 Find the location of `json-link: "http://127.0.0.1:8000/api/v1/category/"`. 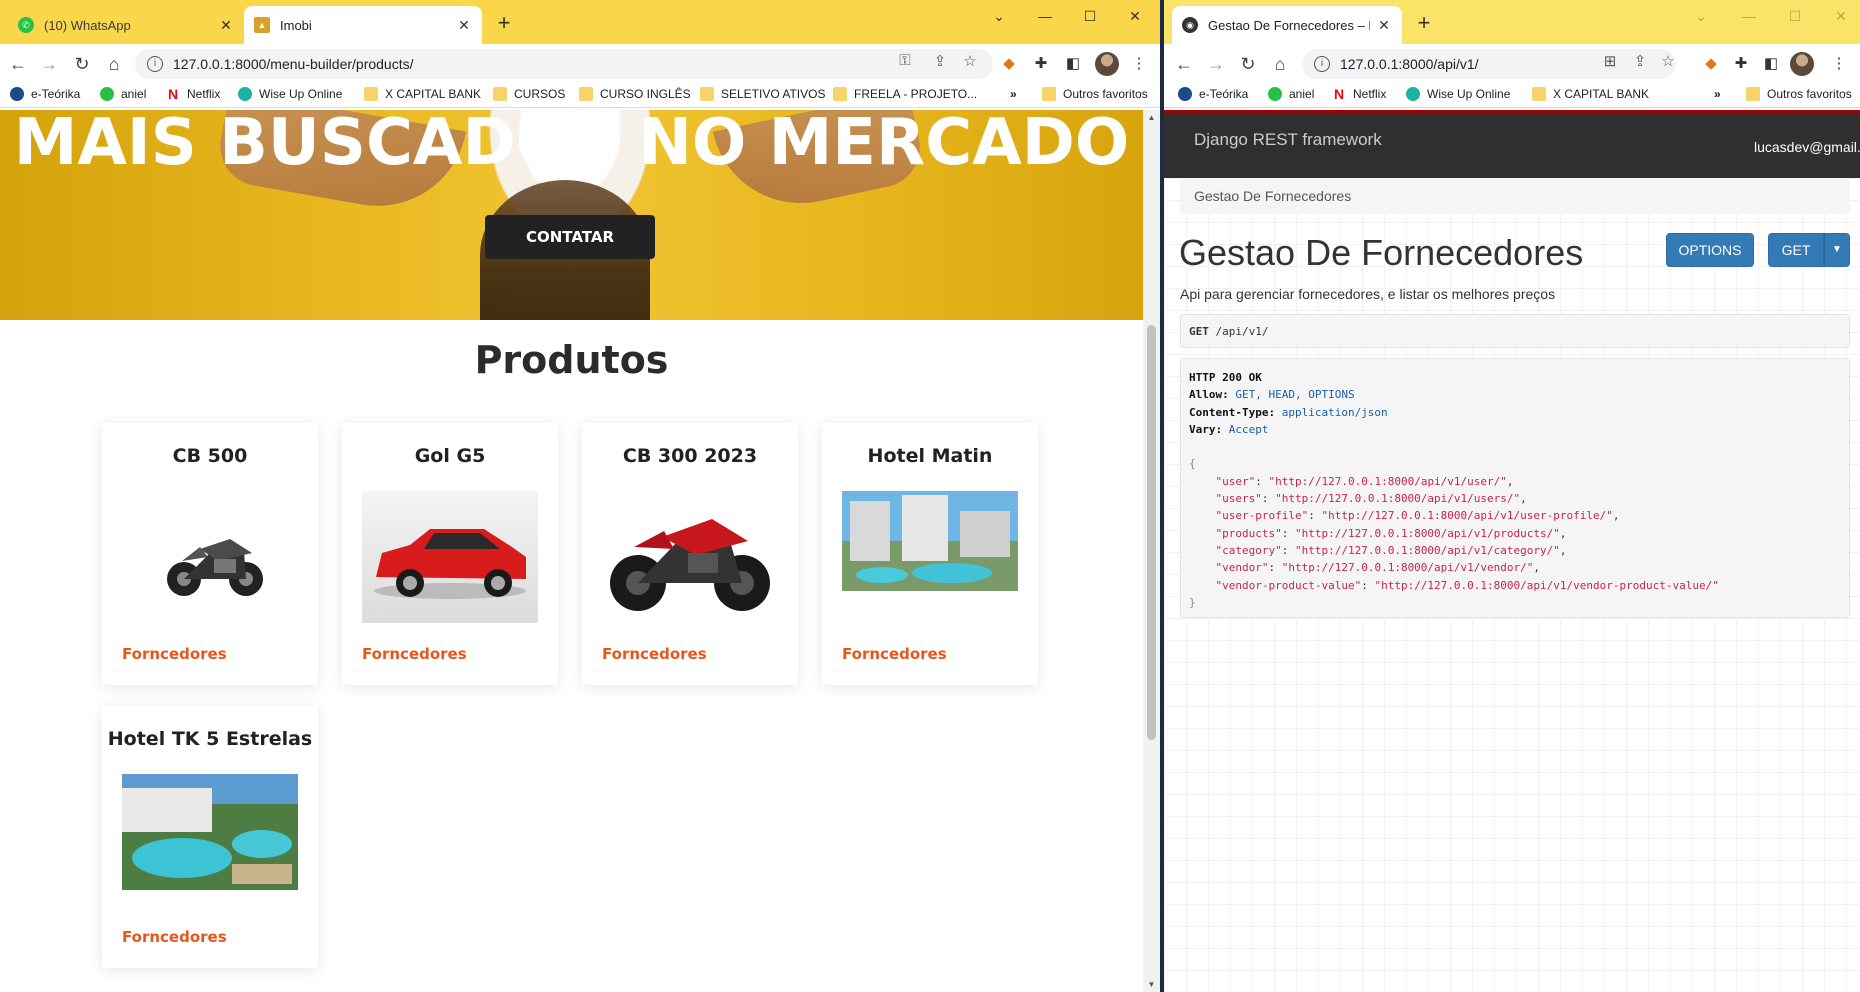

json-link: "http://127.0.0.1:8000/api/v1/category/" is located at coordinates (1427, 550).